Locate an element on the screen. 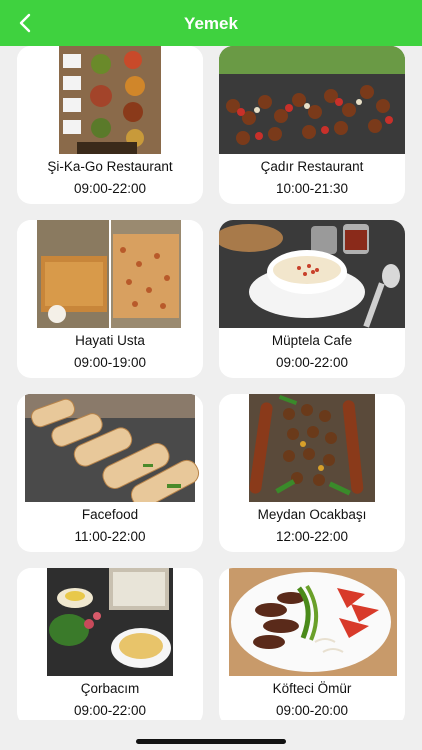  home-indicator is located at coordinates (211, 741).